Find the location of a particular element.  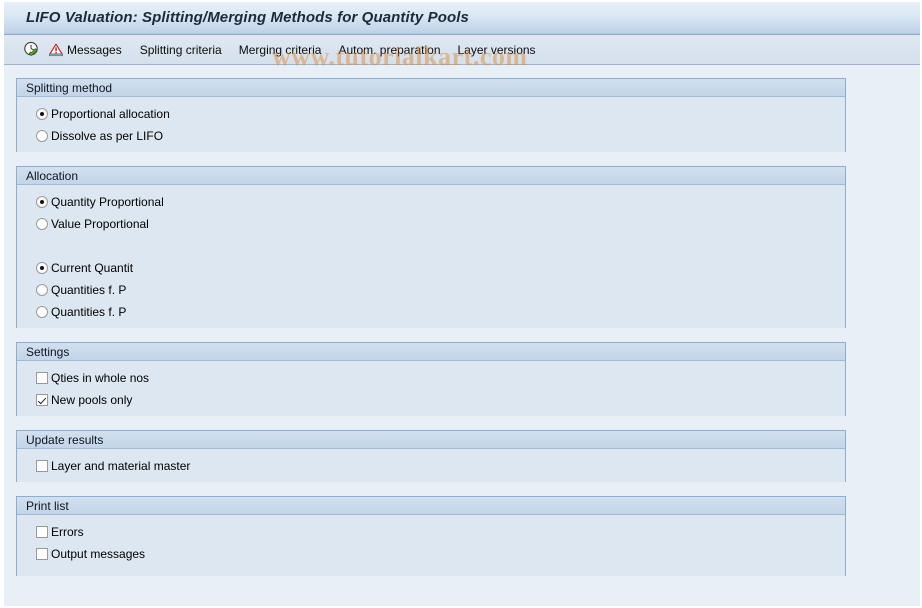

radio-label: Value Proportional is located at coordinates (100, 223).